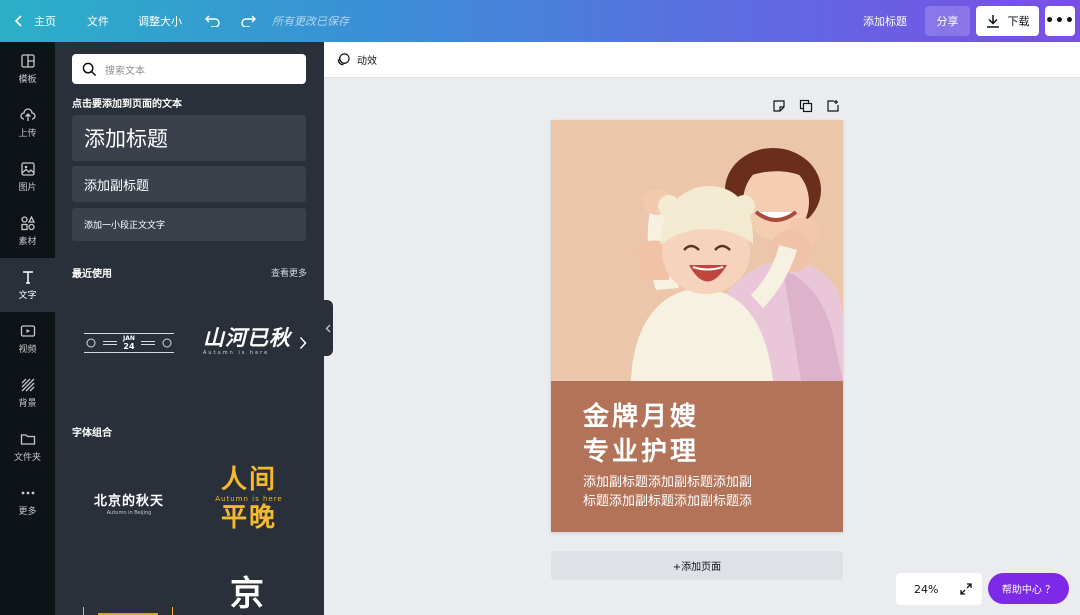 Image resolution: width=1080 pixels, height=615 pixels. I want to click on rail-label: 文字, so click(27, 296).